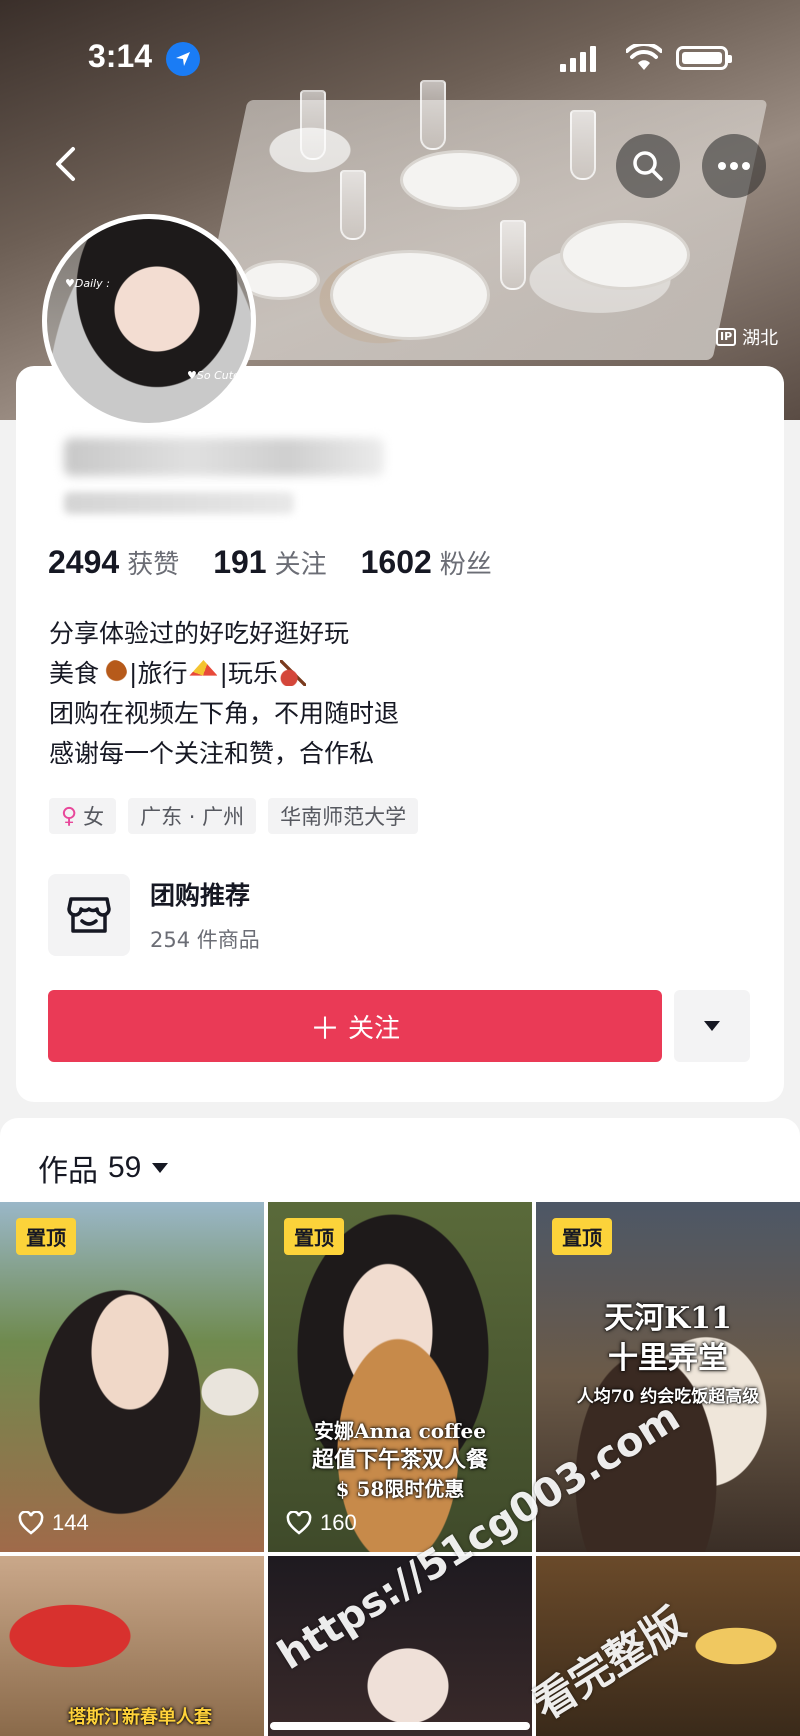 This screenshot has height=1736, width=800. I want to click on shop-icon, so click(89, 915).